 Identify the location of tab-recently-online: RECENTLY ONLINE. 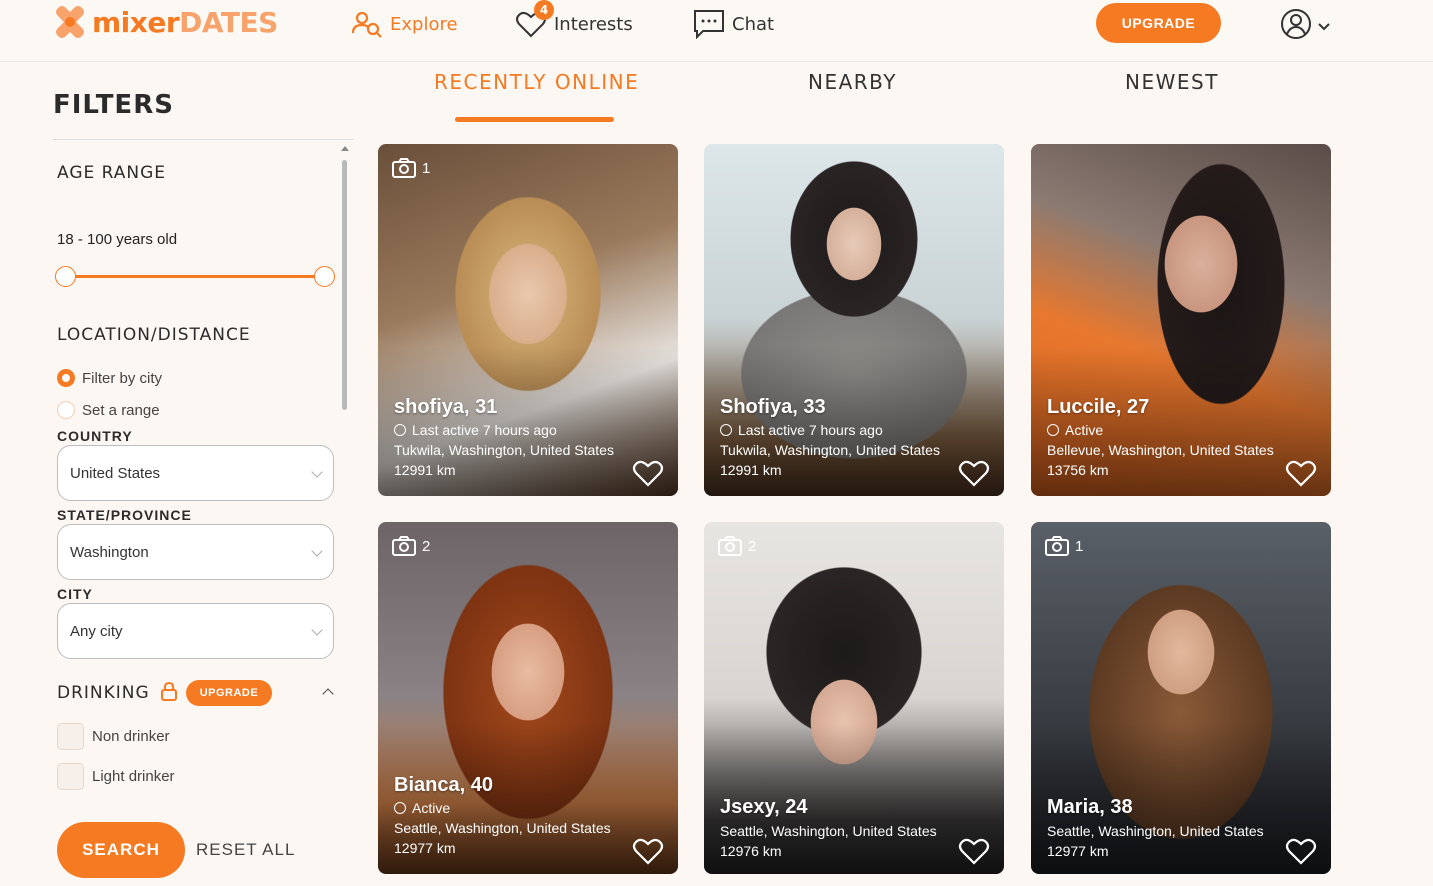
(536, 82).